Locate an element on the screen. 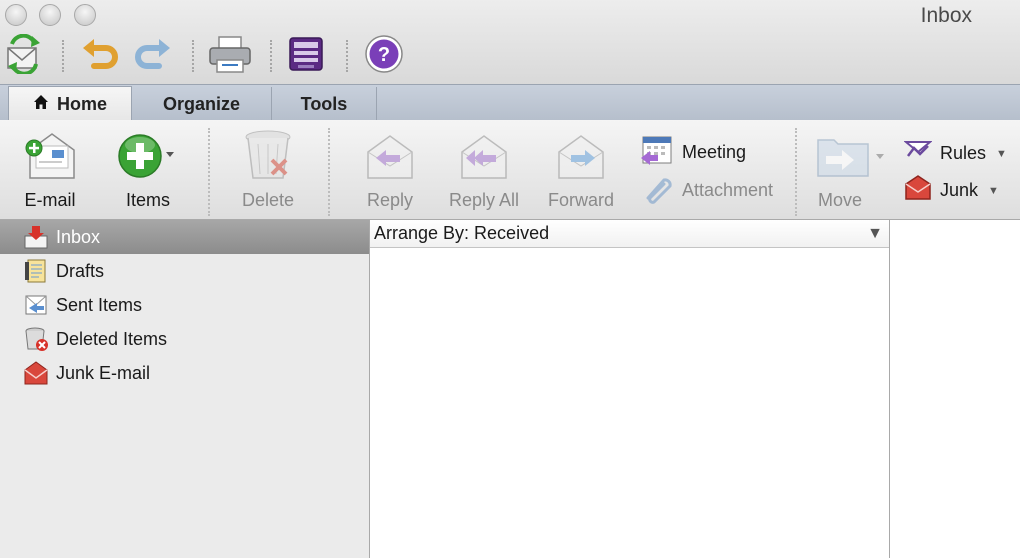 This screenshot has width=1020, height=558. deleted-items-icon is located at coordinates (36, 339).